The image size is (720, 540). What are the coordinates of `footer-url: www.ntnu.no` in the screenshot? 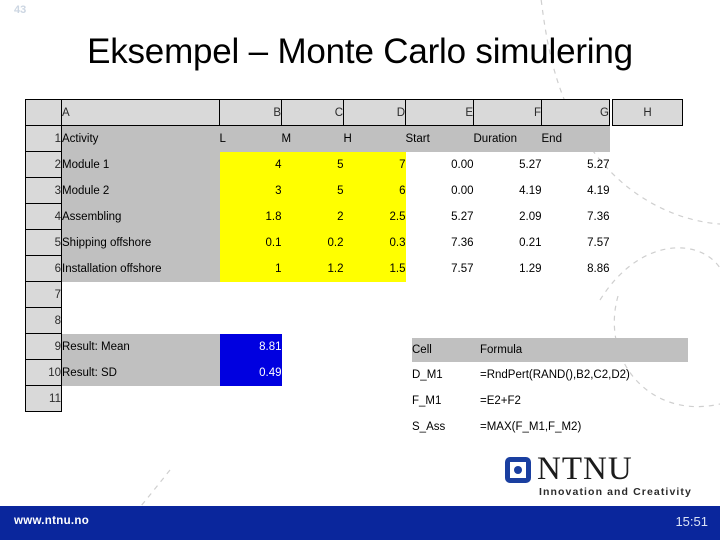 It's located at (51, 521).